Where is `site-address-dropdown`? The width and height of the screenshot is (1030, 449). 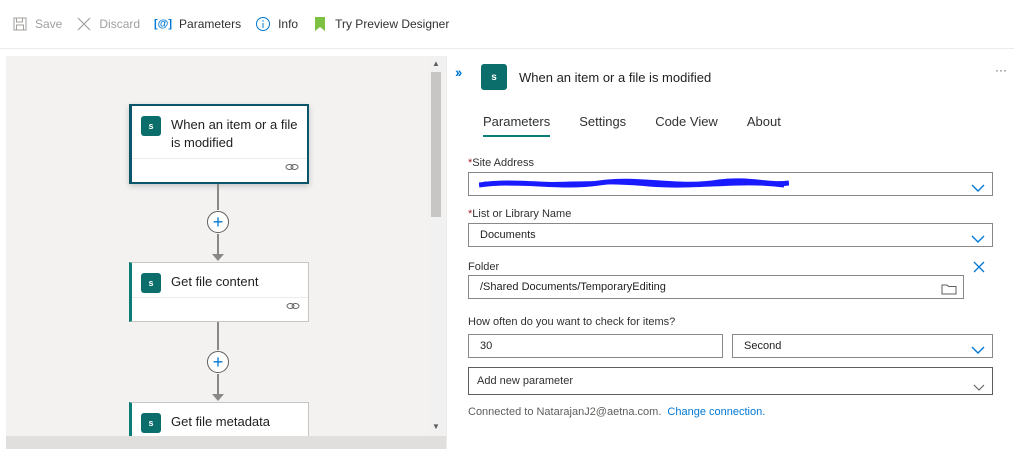
site-address-dropdown is located at coordinates (730, 184).